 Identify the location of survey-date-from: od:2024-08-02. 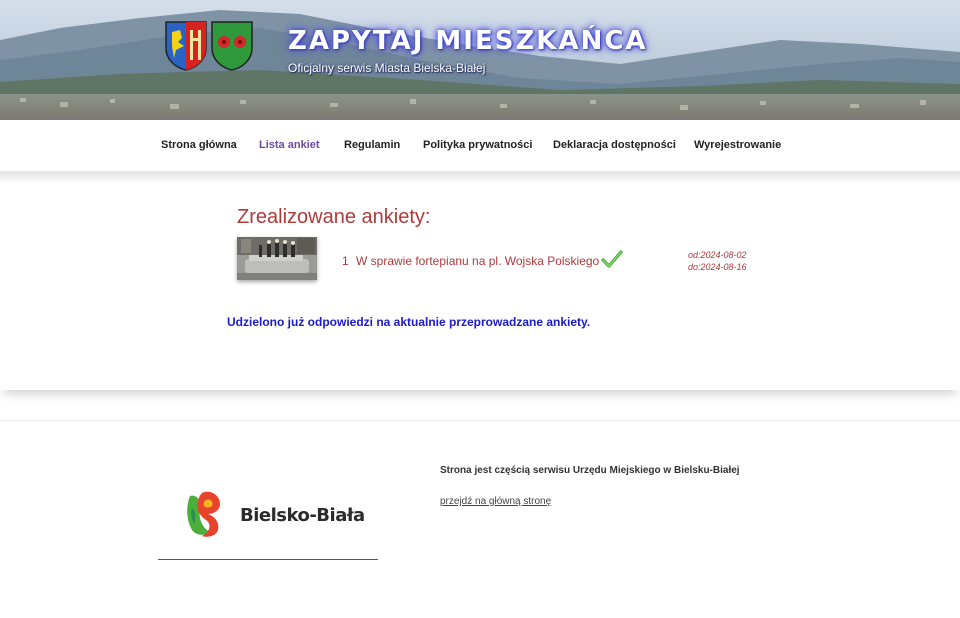
(717, 255).